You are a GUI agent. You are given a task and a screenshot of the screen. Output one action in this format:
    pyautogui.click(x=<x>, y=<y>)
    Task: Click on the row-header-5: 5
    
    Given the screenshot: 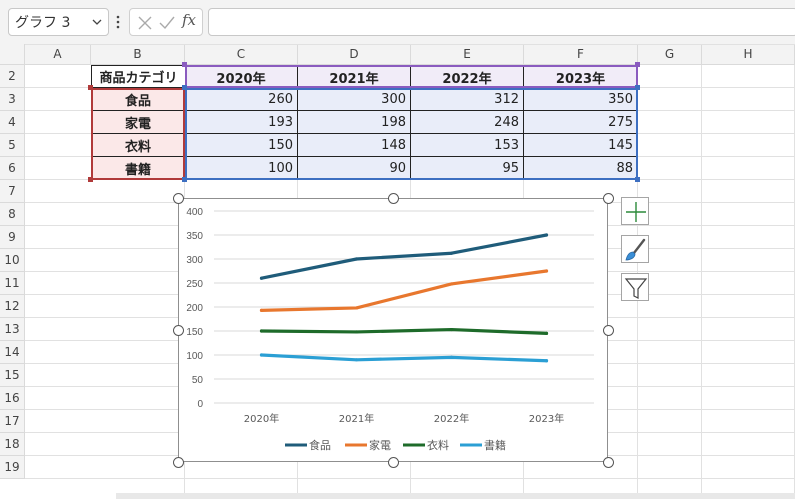 What is the action you would take?
    pyautogui.click(x=12, y=145)
    